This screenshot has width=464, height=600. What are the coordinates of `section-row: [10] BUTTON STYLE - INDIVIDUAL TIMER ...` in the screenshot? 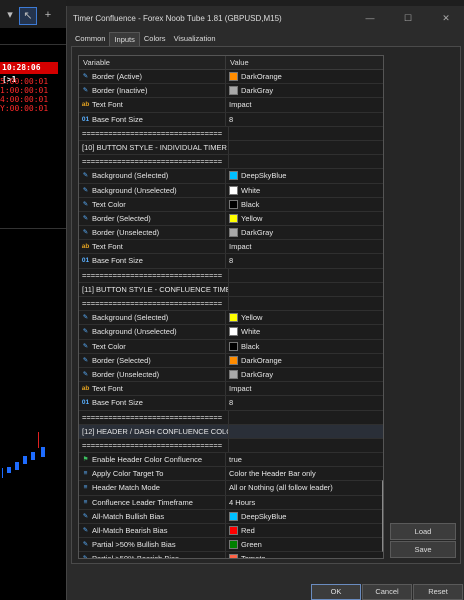 It's located at (231, 148).